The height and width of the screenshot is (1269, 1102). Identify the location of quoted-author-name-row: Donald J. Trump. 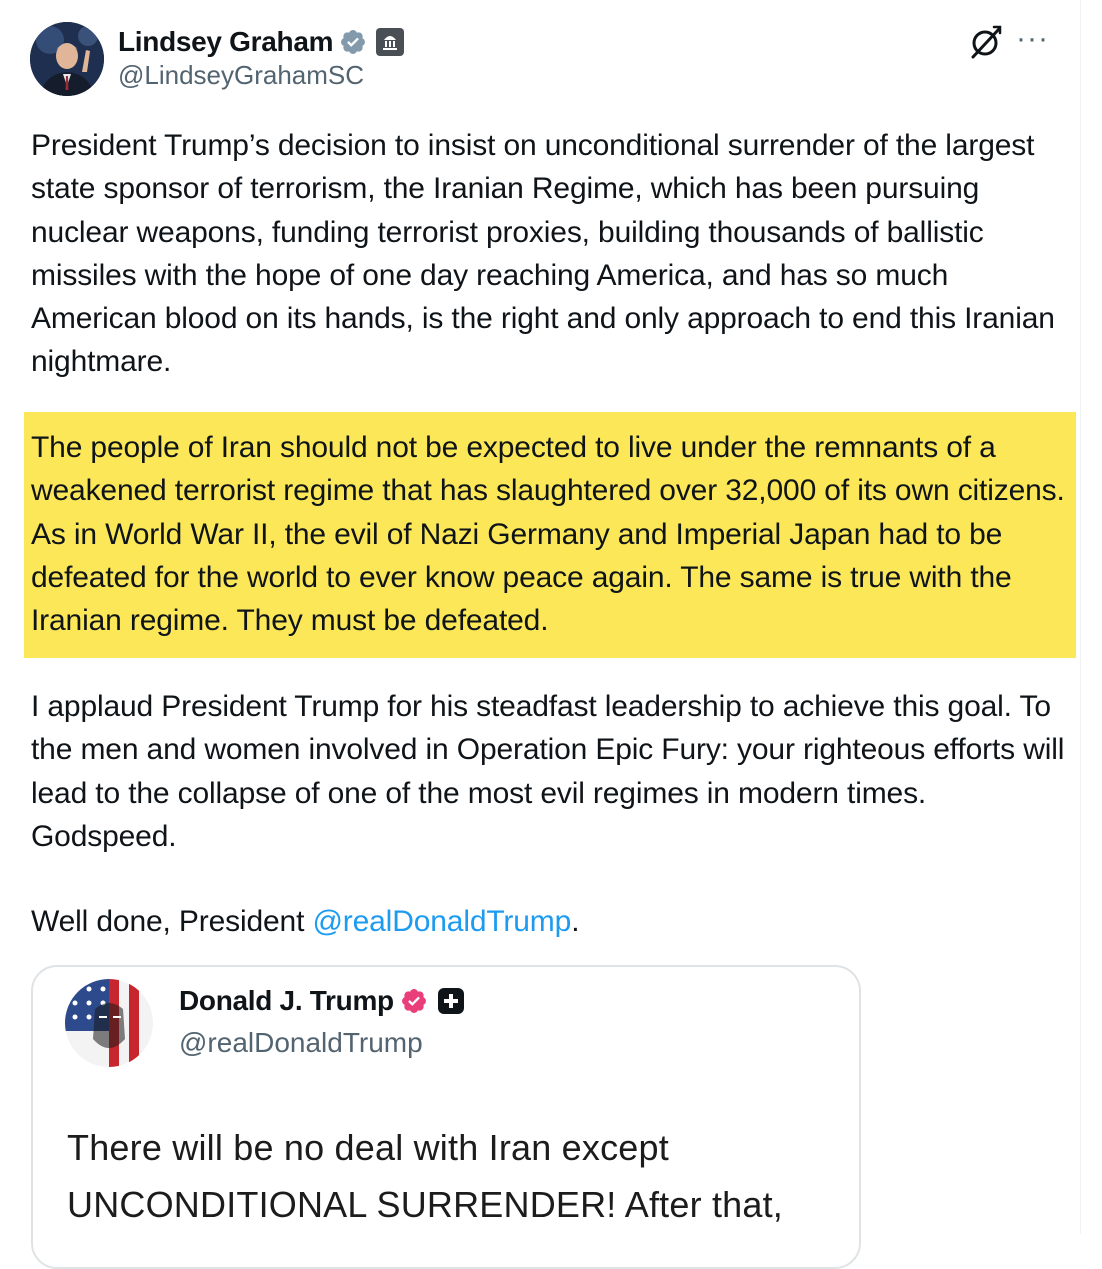
(322, 1001).